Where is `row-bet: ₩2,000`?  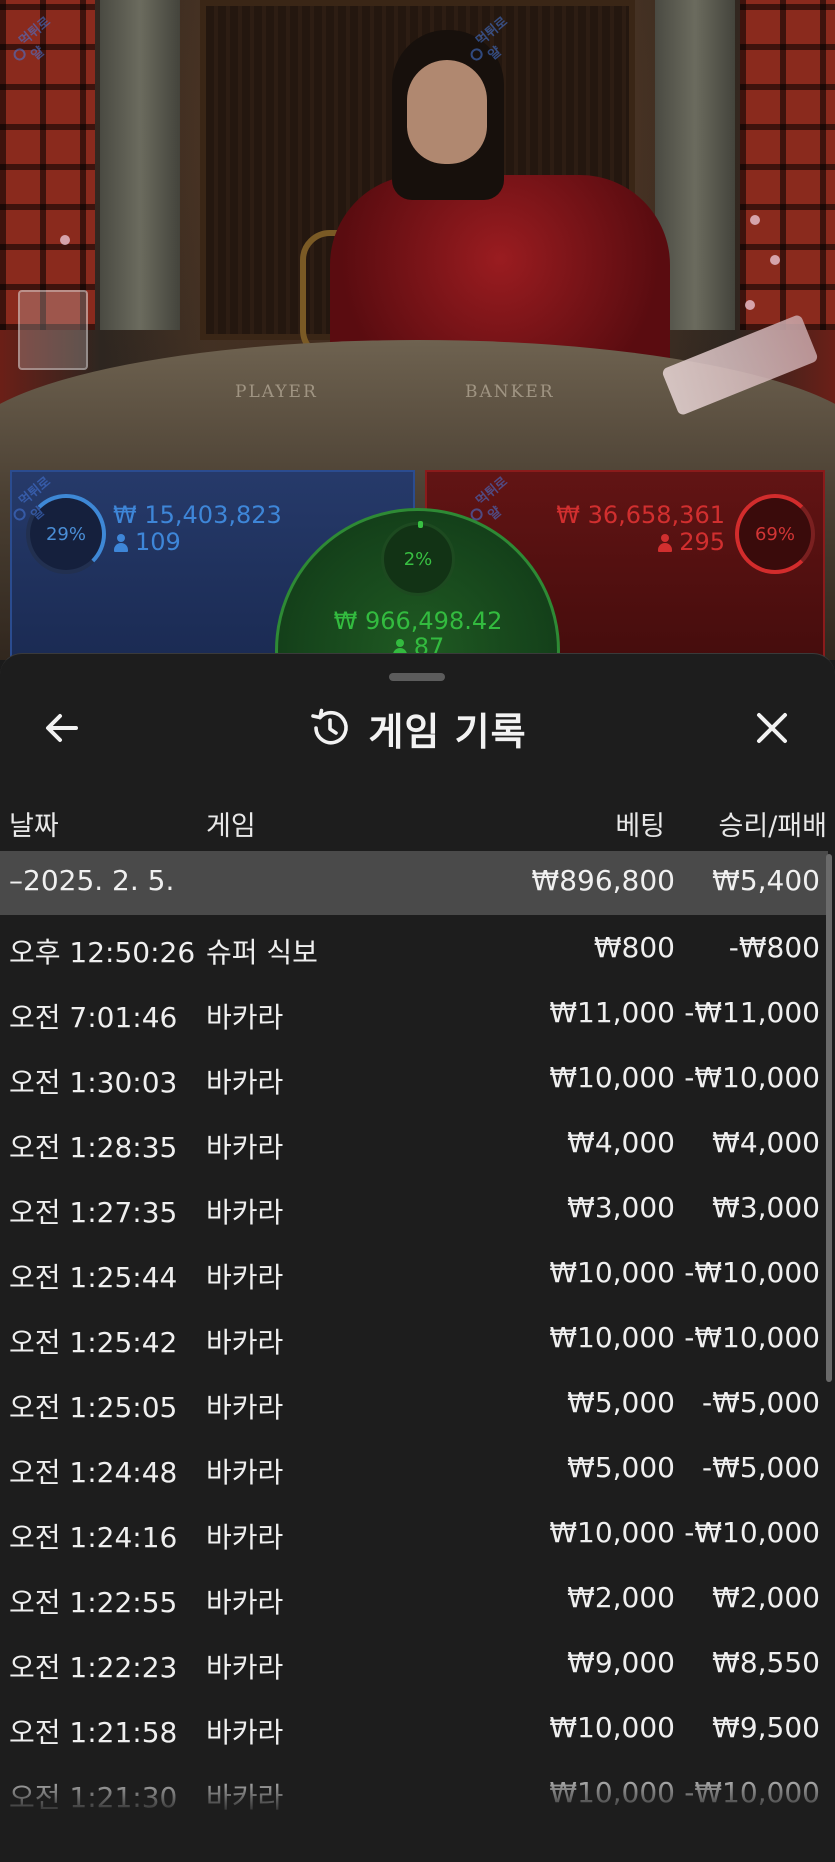
row-bet: ₩2,000 is located at coordinates (621, 1597).